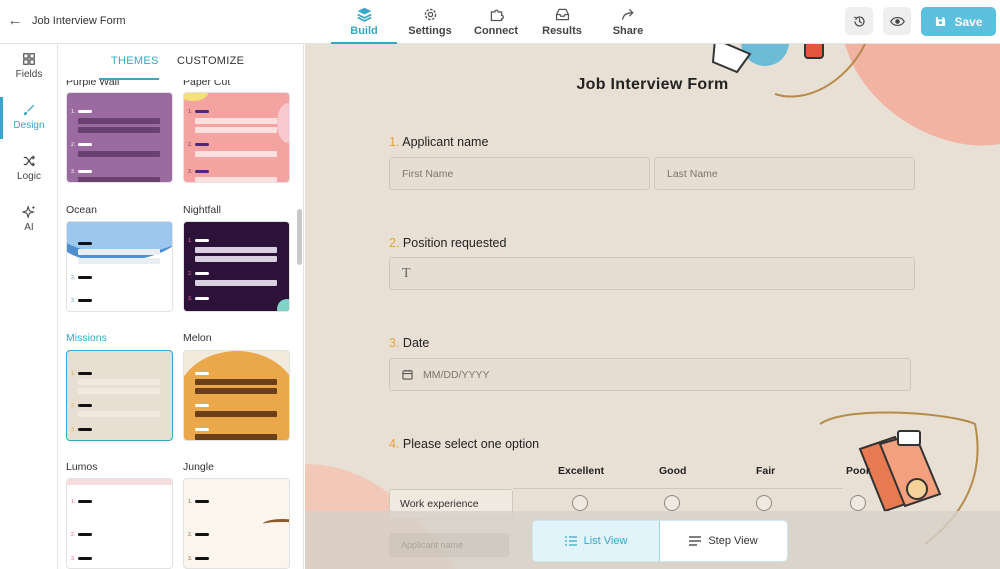 The image size is (1000, 569). Describe the element at coordinates (119, 266) in the screenshot. I see `theme-card-ocean: 2. 3.` at that location.